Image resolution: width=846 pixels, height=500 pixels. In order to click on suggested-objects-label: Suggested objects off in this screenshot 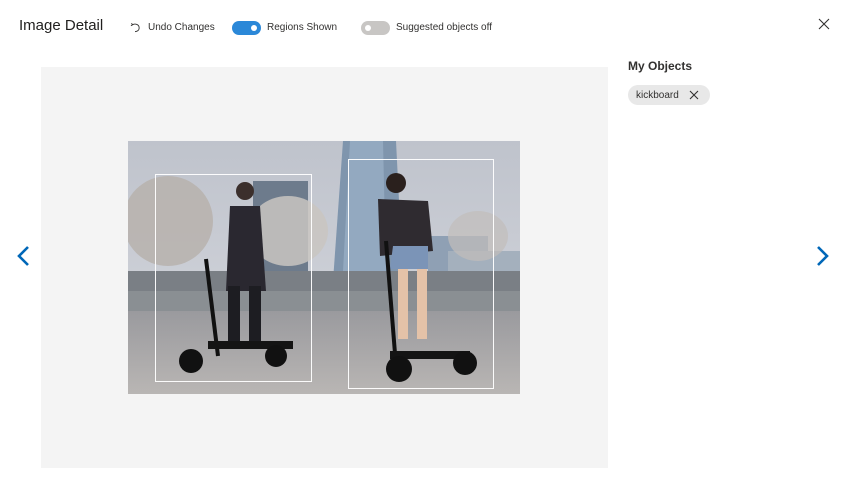, I will do `click(444, 27)`.